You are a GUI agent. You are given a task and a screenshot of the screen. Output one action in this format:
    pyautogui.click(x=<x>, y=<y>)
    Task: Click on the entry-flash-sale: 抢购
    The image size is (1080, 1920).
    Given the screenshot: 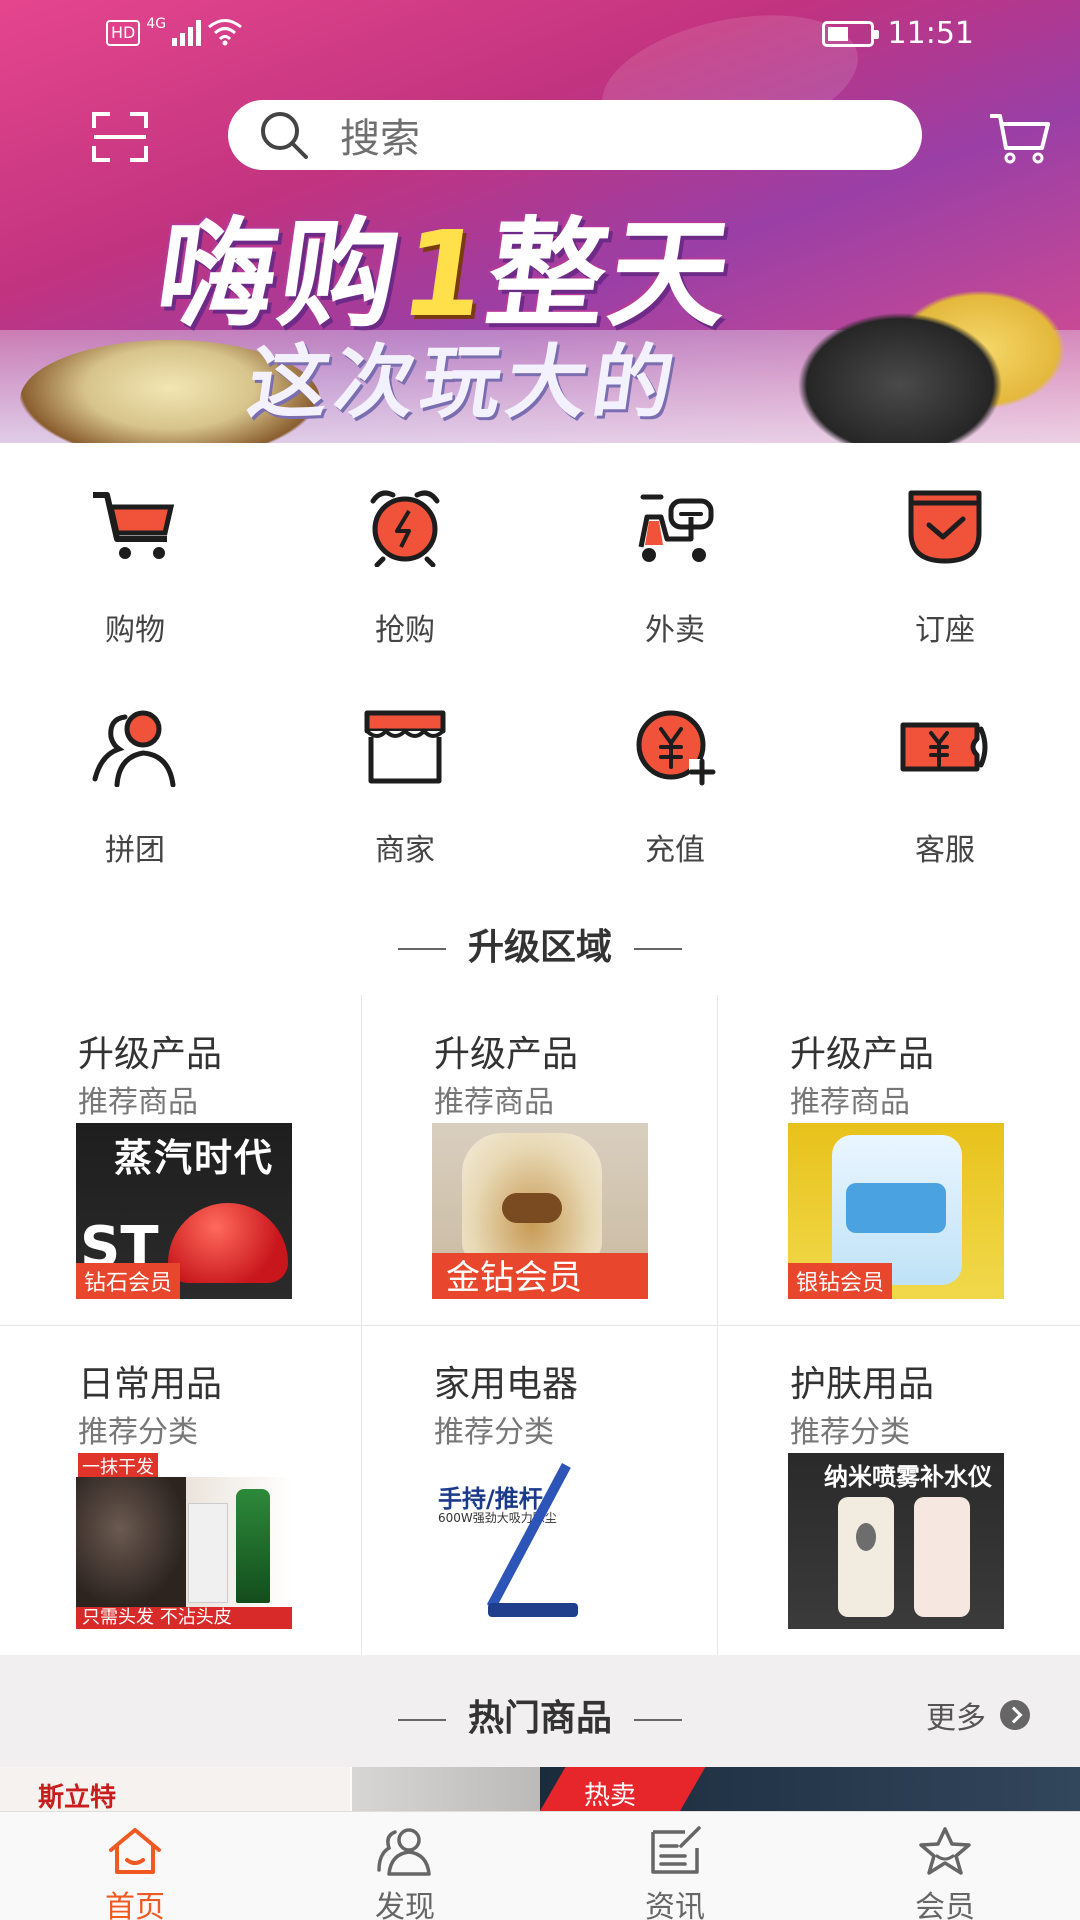 What is the action you would take?
    pyautogui.click(x=405, y=553)
    